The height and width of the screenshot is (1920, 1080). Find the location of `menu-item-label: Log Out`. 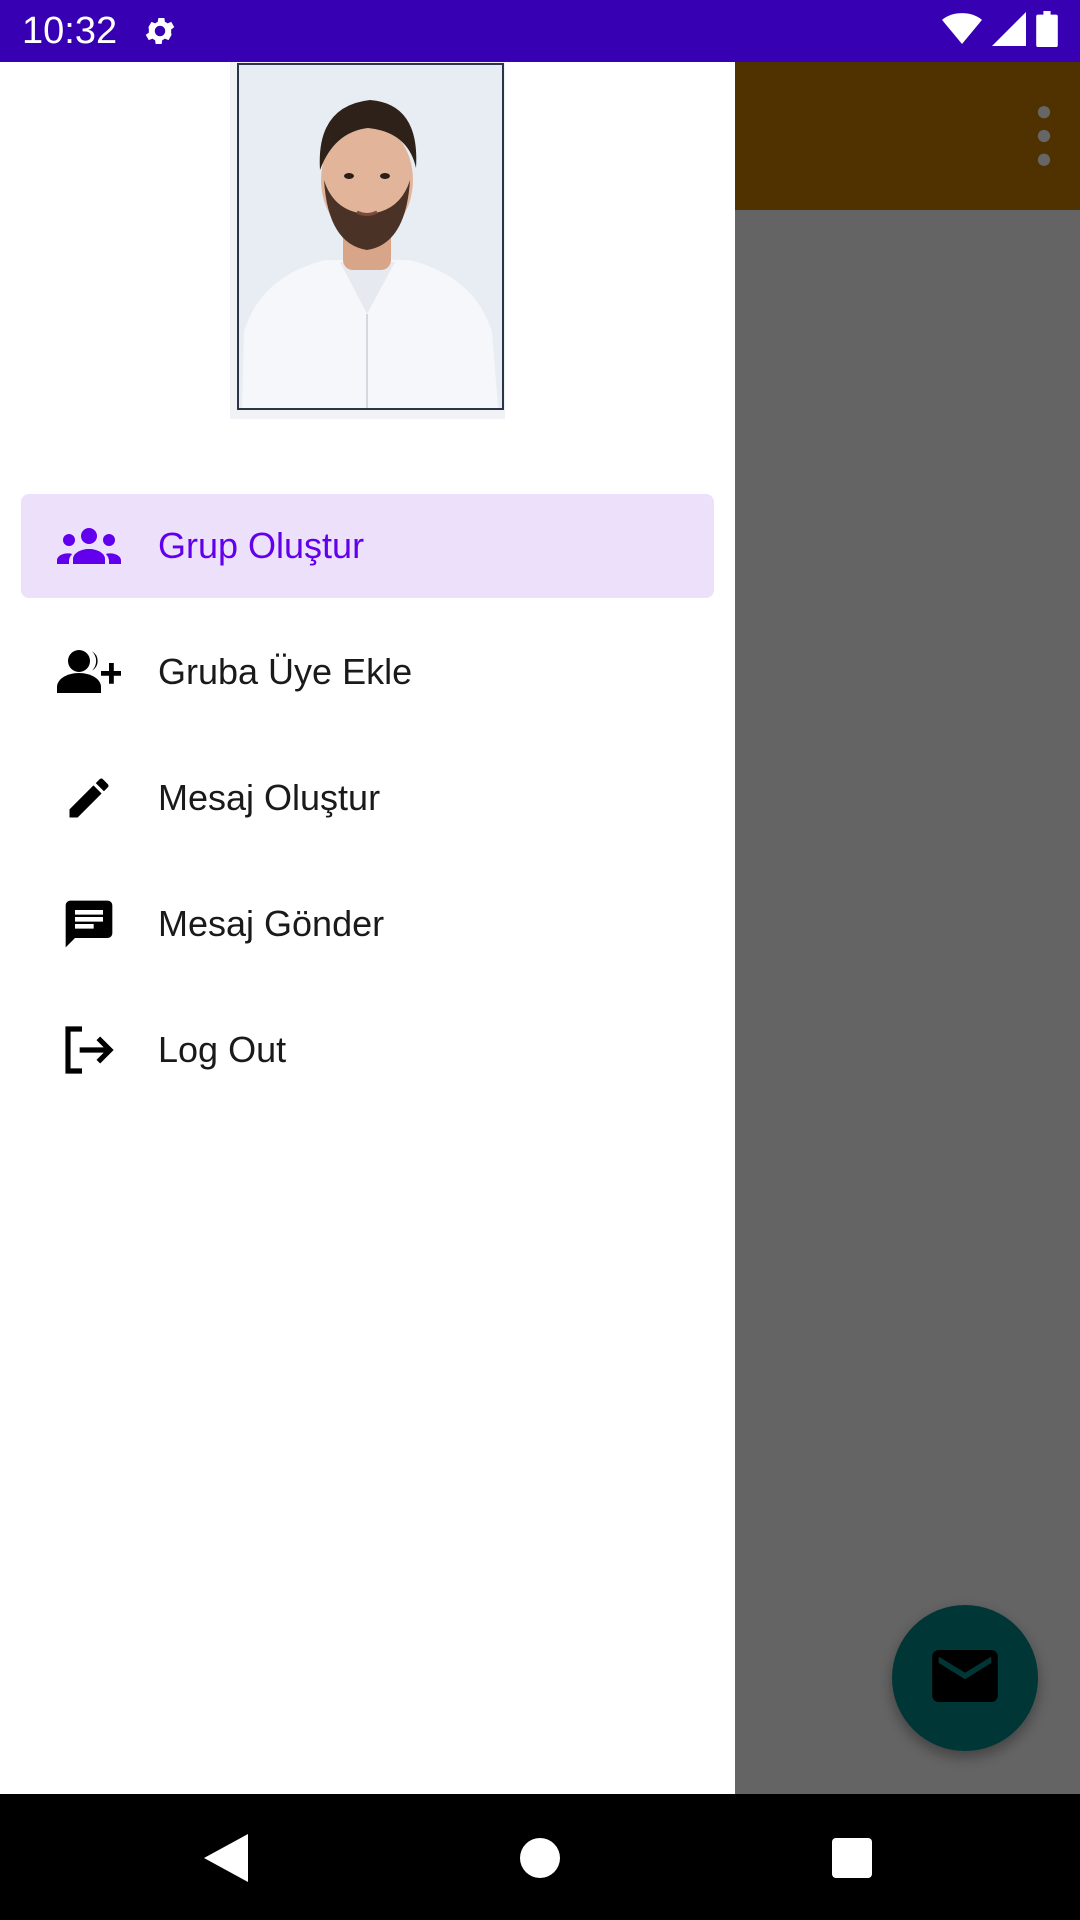

menu-item-label: Log Out is located at coordinates (222, 1049).